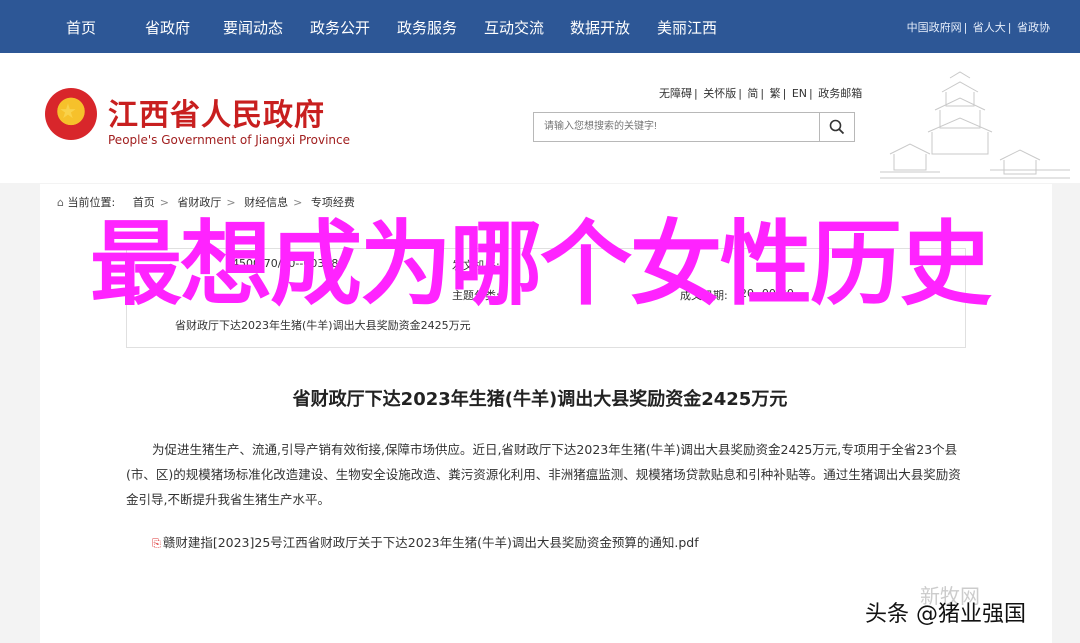 Image resolution: width=1080 pixels, height=643 pixels. What do you see at coordinates (216, 115) in the screenshot?
I see `site-title: 江西省人民政府` at bounding box center [216, 115].